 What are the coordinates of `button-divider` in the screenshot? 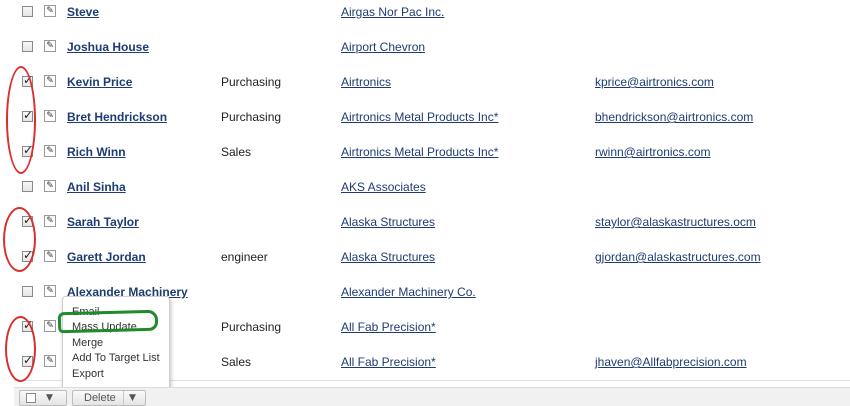 It's located at (123, 398).